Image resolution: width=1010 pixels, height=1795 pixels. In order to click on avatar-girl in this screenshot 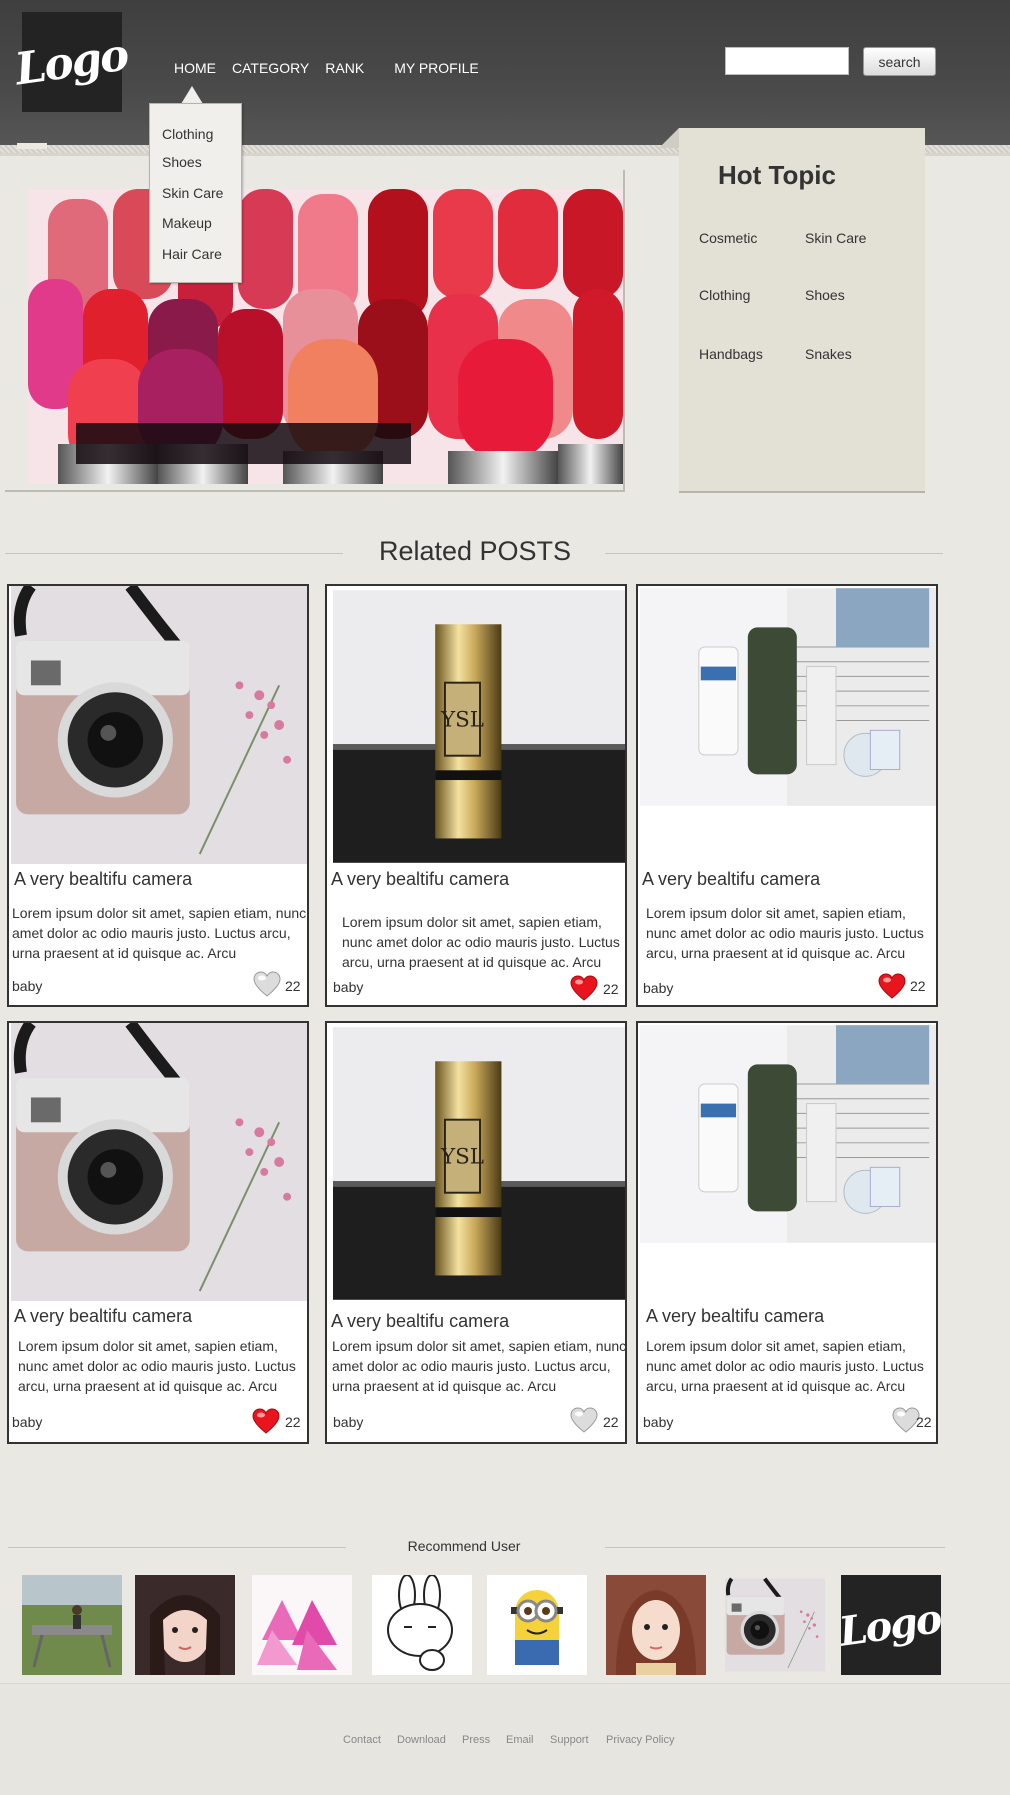, I will do `click(185, 1625)`.